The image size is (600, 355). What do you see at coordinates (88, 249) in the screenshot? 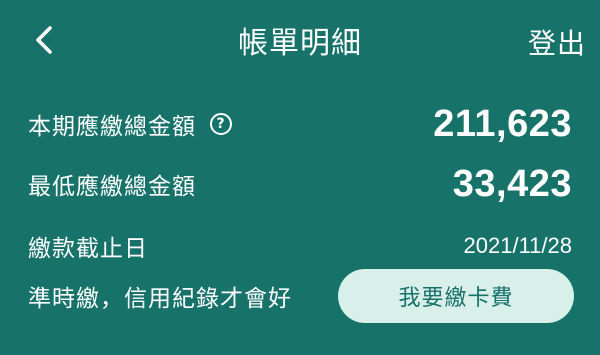
I see `due-date-label: 繳款截止日` at bounding box center [88, 249].